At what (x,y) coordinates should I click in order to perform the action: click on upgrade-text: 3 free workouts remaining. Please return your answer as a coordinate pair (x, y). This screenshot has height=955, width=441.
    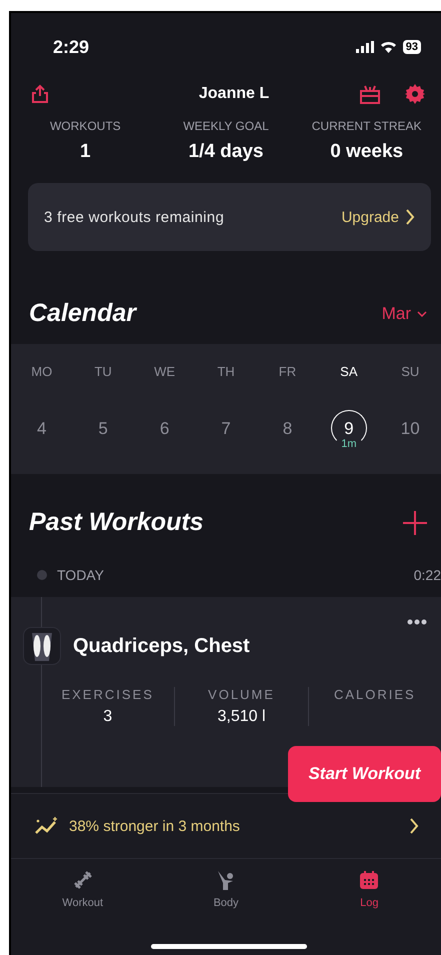
    Looking at the image, I should click on (134, 217).